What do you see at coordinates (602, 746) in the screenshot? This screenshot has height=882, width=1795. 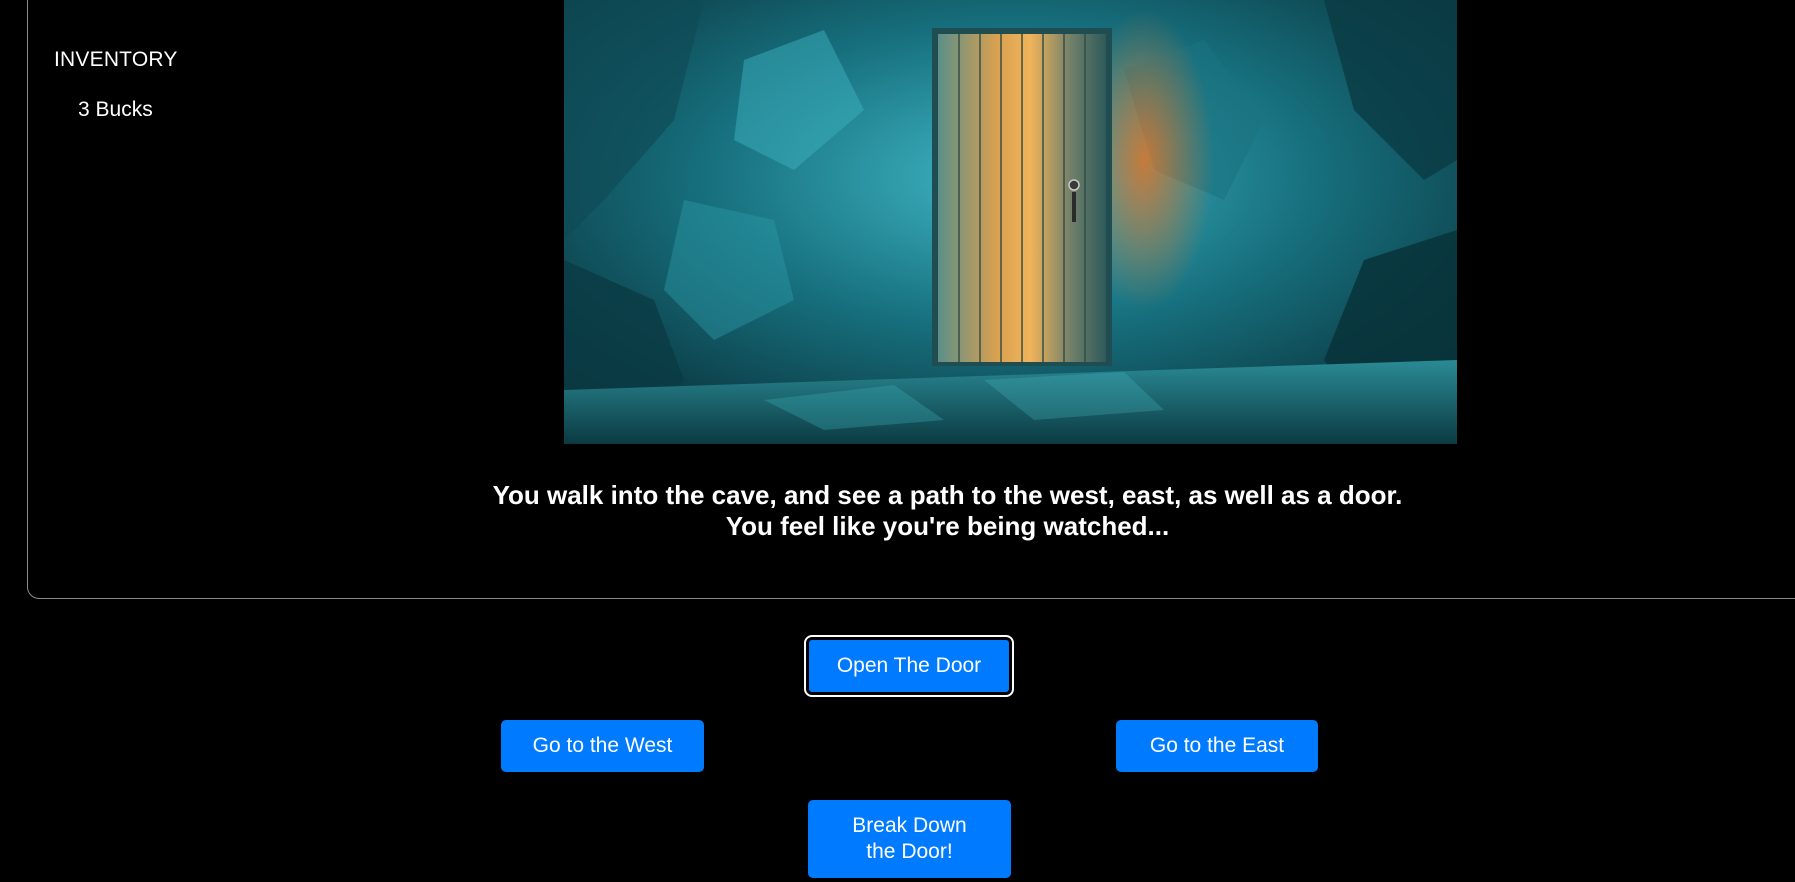 I see `go-west-button: Go to the West` at bounding box center [602, 746].